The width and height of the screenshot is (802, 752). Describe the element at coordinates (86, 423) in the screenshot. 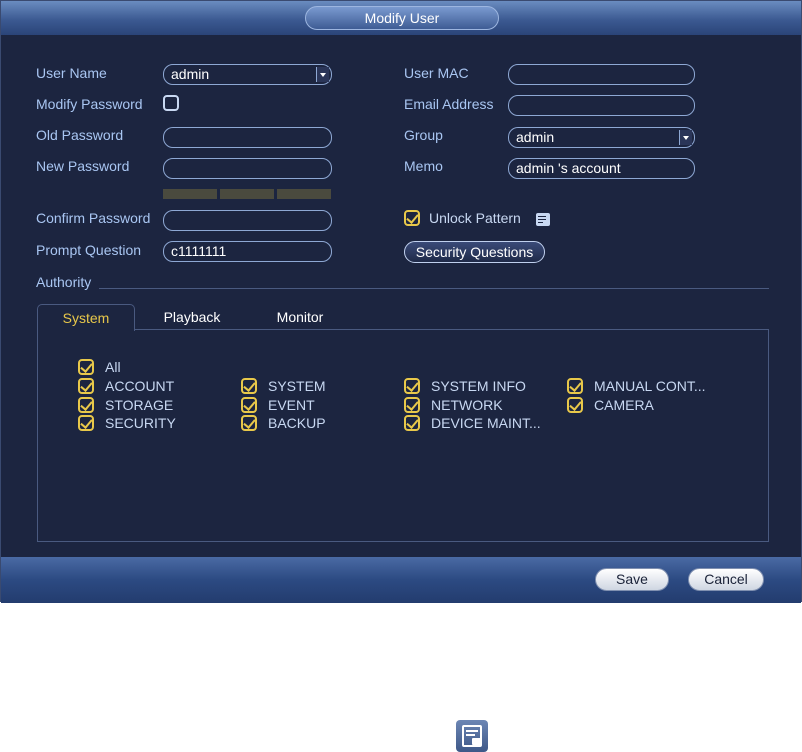

I see `security-checkbox` at that location.